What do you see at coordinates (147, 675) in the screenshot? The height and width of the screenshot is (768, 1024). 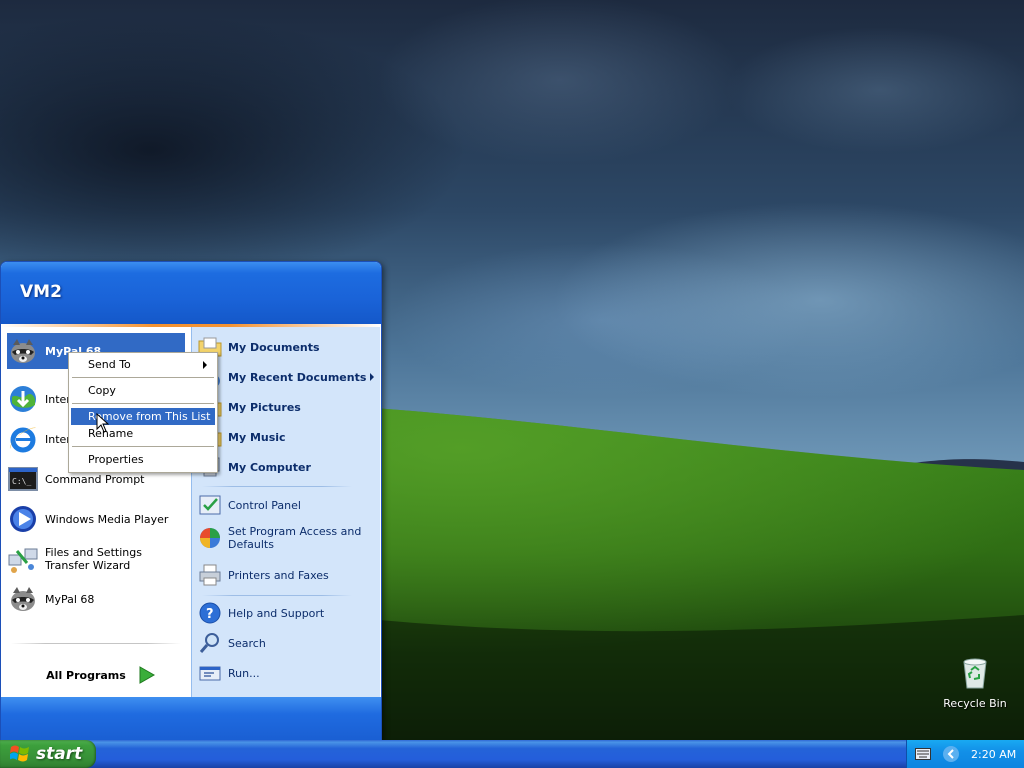 I see `arrow-right-icon` at bounding box center [147, 675].